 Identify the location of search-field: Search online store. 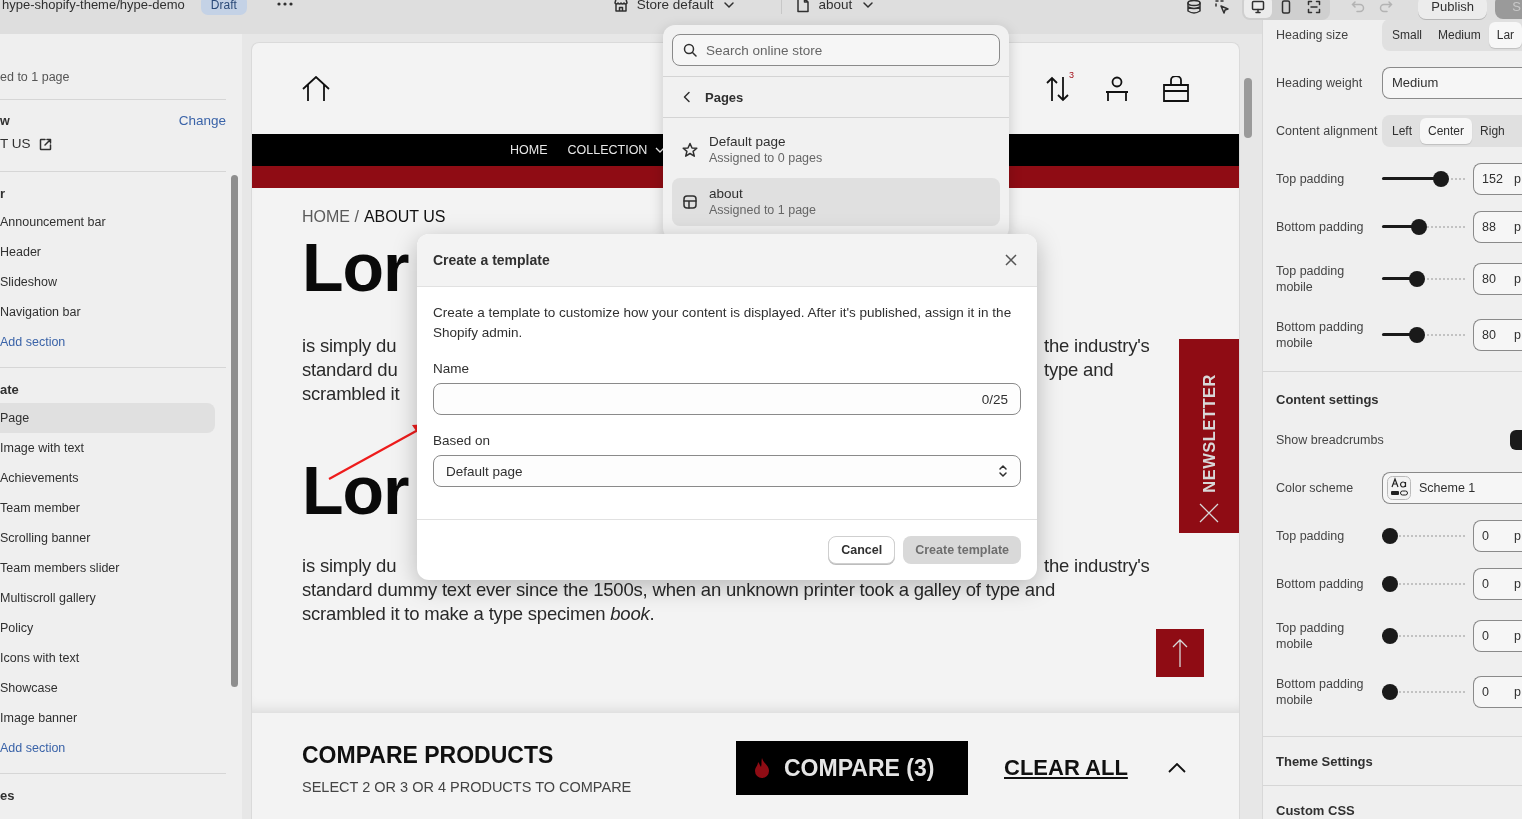
(836, 50).